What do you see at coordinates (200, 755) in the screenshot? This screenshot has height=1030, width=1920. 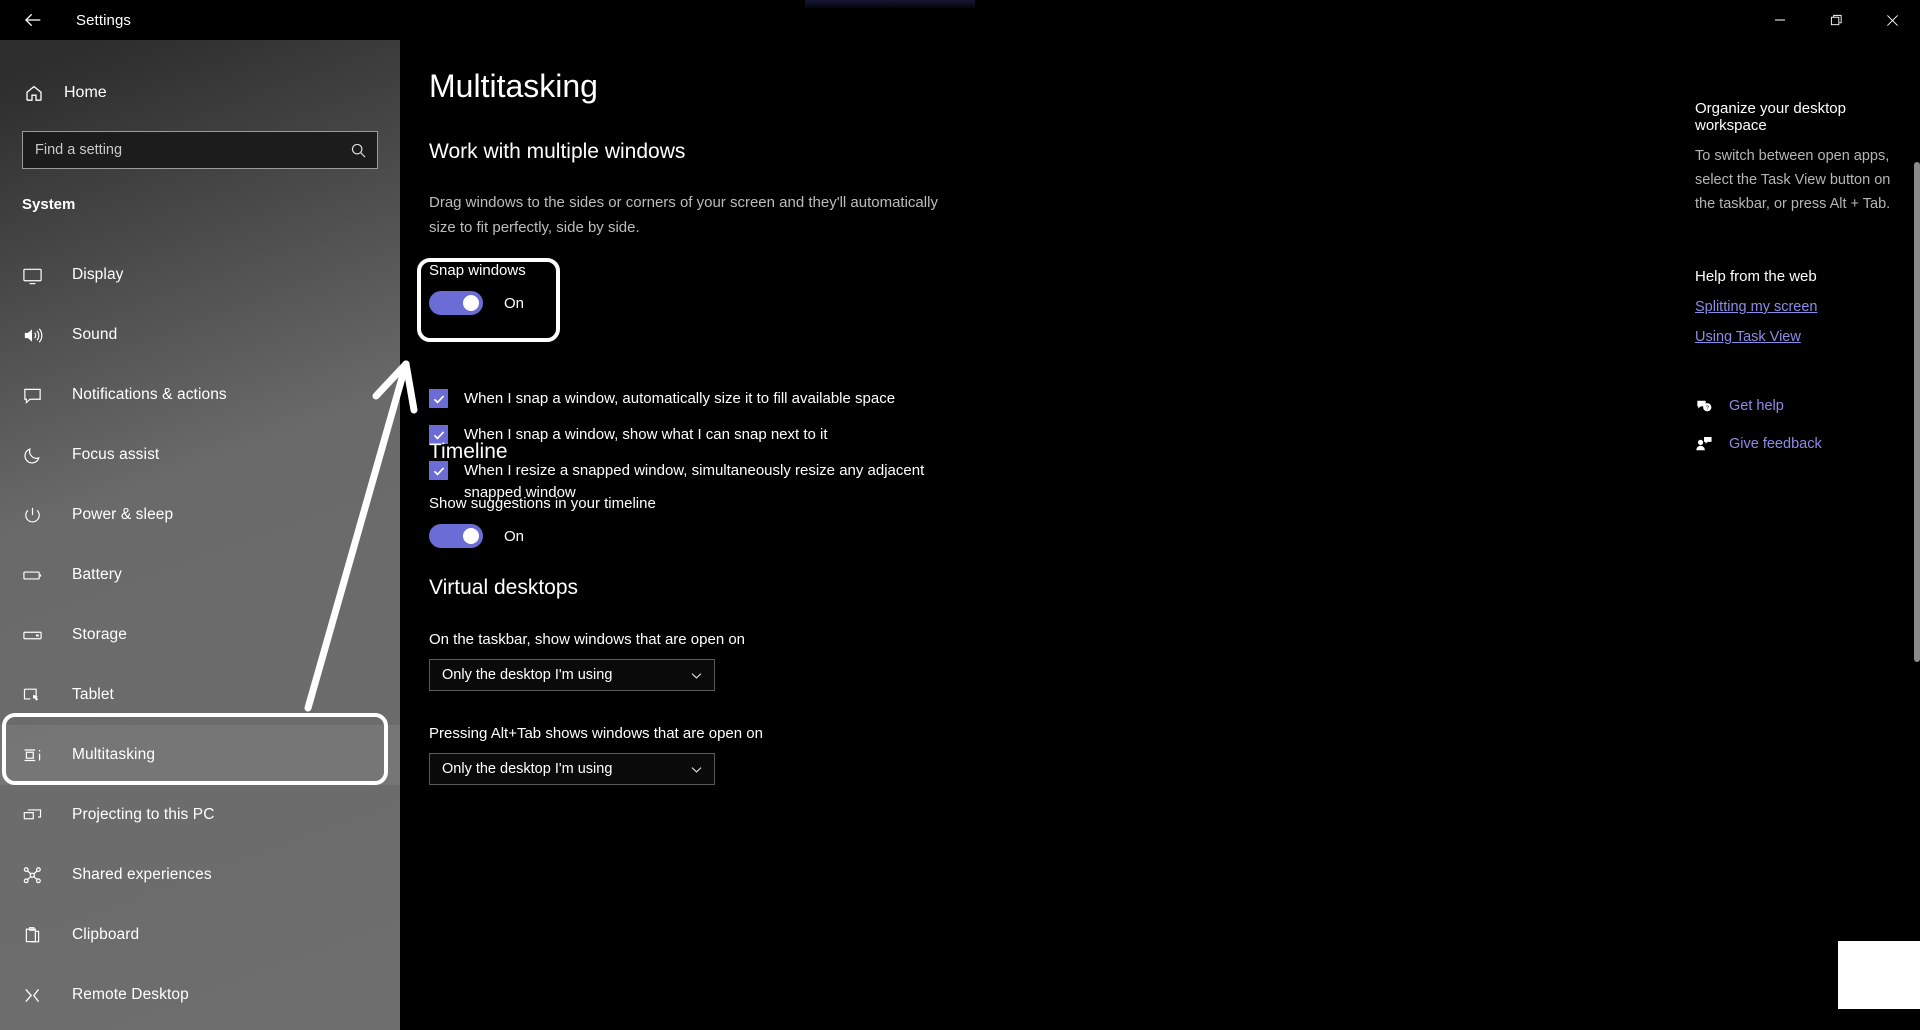 I see `sidebar-item-multitasking: Multitasking` at bounding box center [200, 755].